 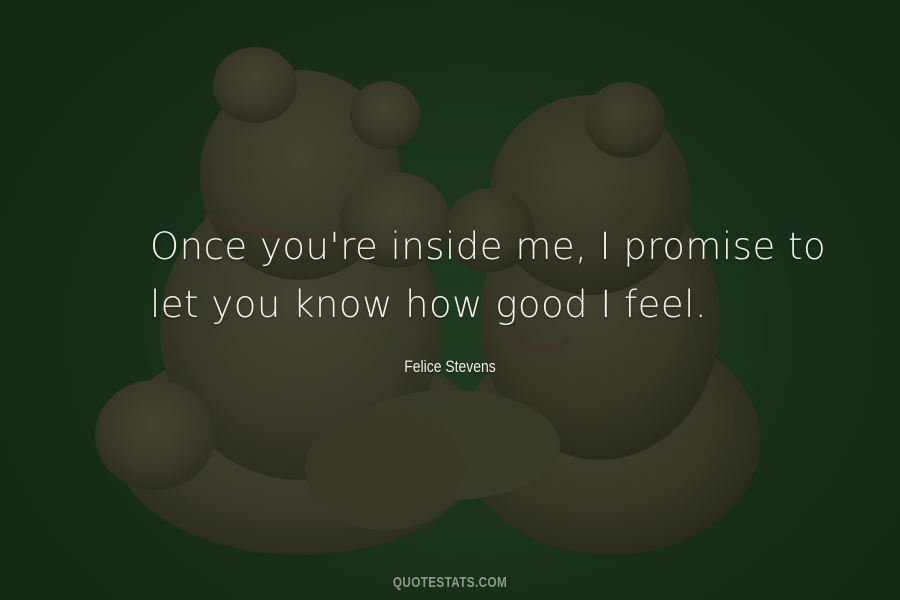 What do you see at coordinates (450, 582) in the screenshot?
I see `site-watermark: QUOTESTATS.COM` at bounding box center [450, 582].